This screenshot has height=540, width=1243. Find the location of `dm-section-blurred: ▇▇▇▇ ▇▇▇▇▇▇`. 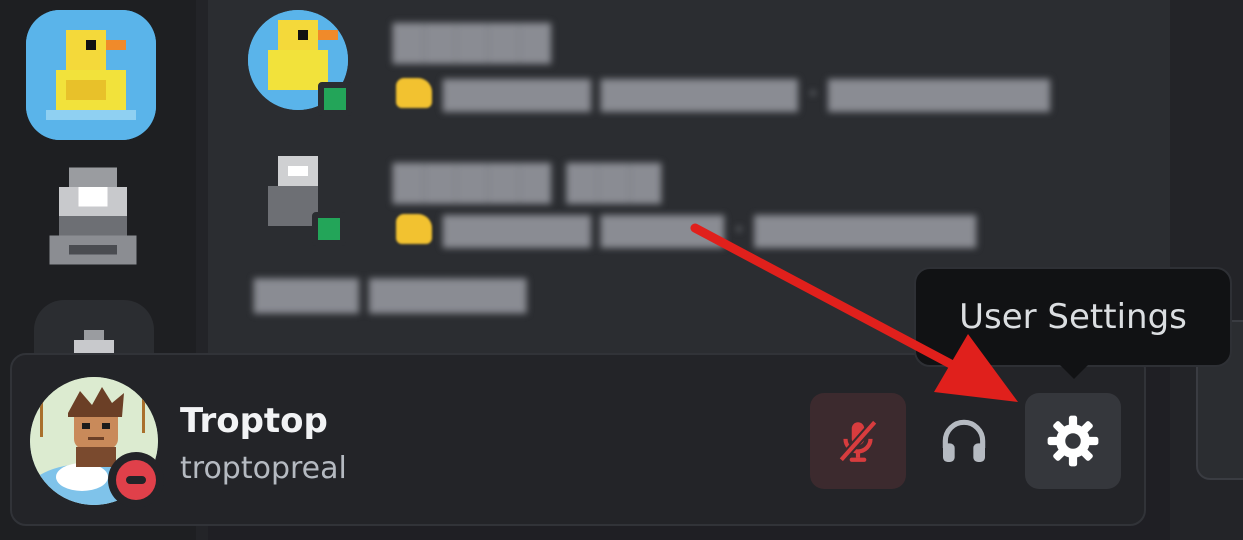

dm-section-blurred: ▇▇▇▇ ▇▇▇▇▇▇ is located at coordinates (390, 294).